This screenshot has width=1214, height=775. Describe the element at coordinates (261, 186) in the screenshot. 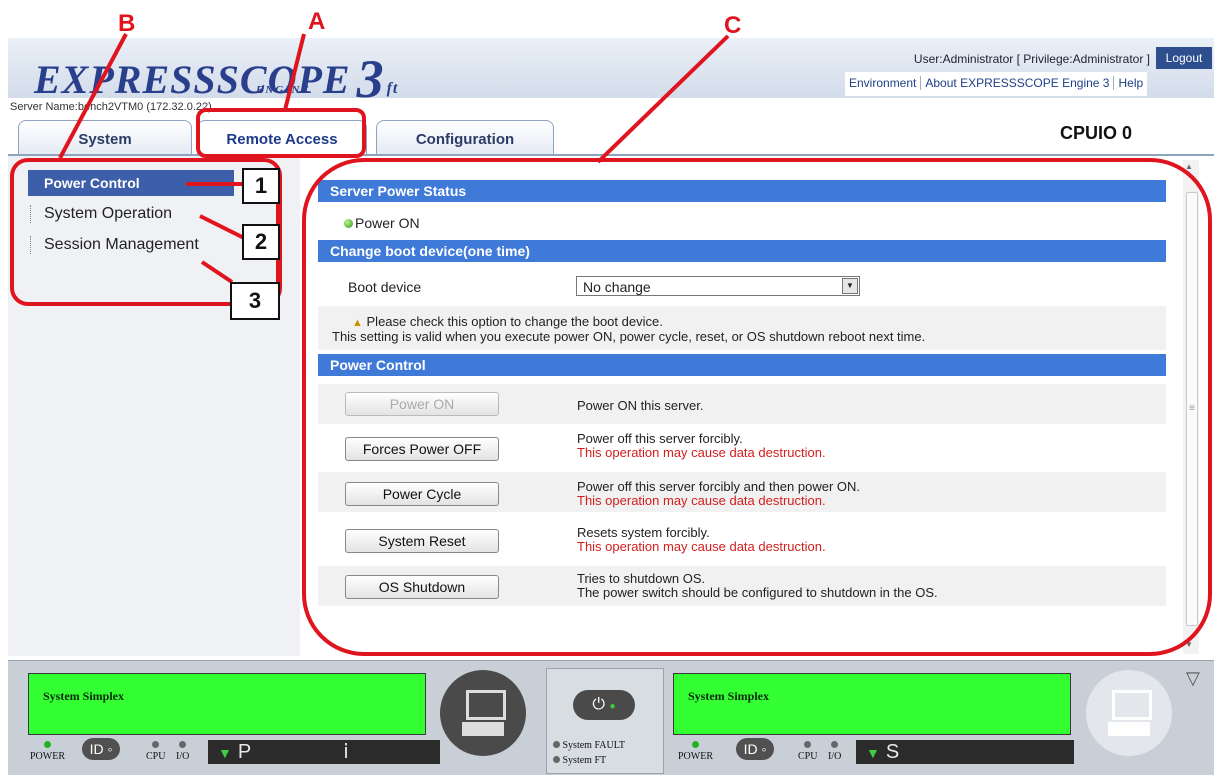

I see `annotation-number-1: 1` at that location.